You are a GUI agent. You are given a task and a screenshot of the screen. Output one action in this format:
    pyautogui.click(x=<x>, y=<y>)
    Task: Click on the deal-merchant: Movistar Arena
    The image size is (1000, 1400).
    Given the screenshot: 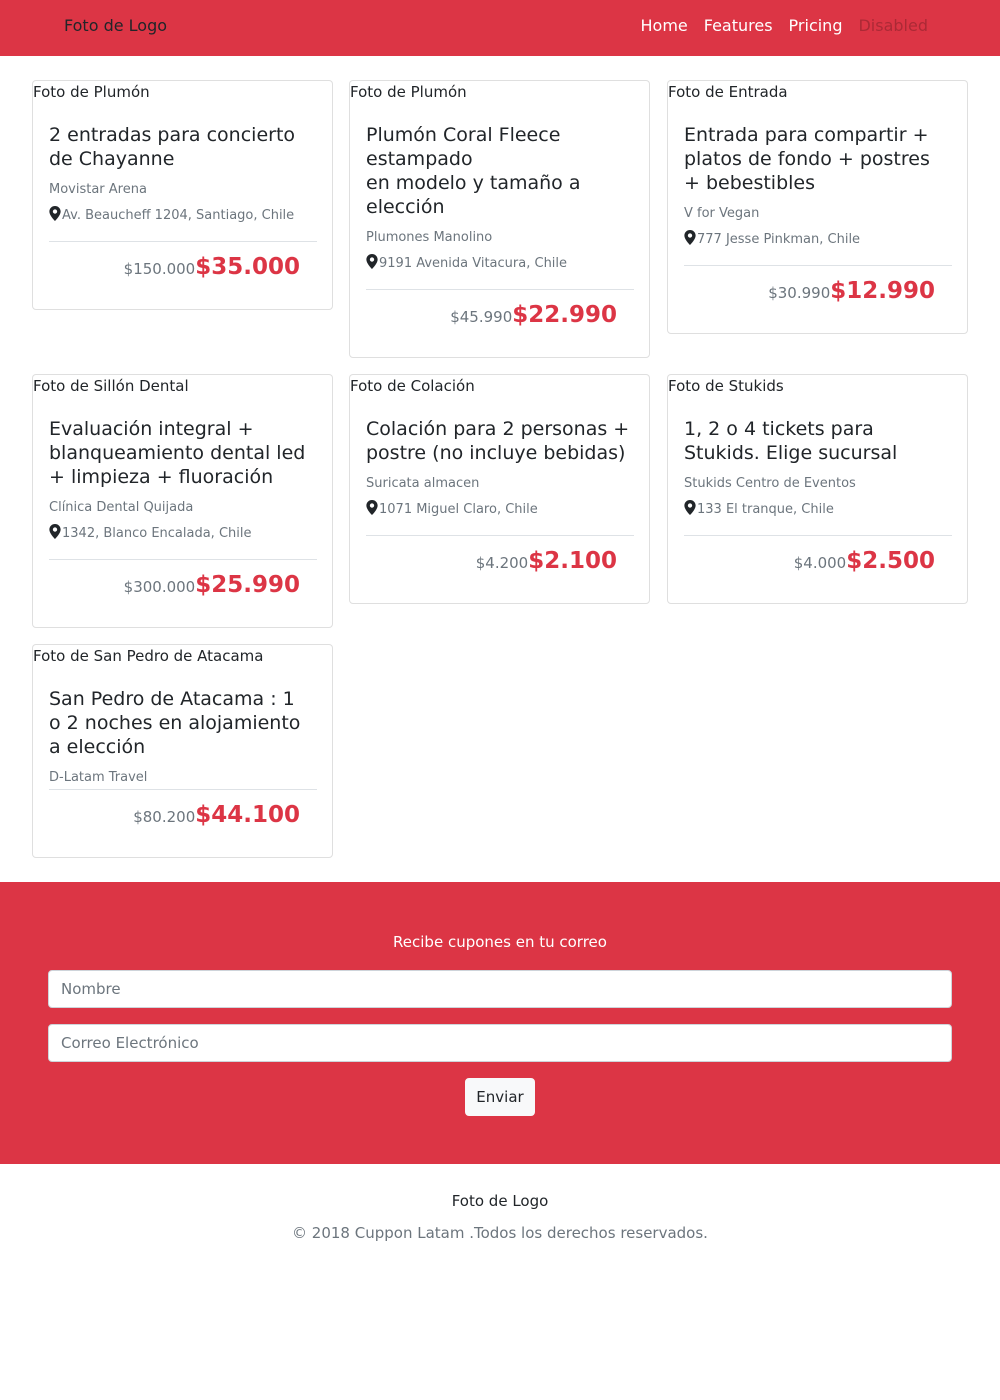 What is the action you would take?
    pyautogui.click(x=98, y=189)
    